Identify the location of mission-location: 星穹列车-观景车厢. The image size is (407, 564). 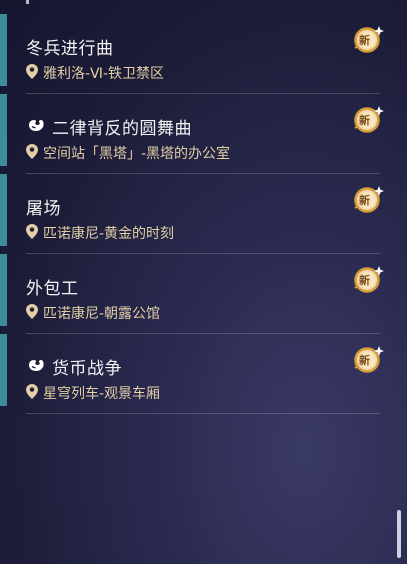
(102, 394).